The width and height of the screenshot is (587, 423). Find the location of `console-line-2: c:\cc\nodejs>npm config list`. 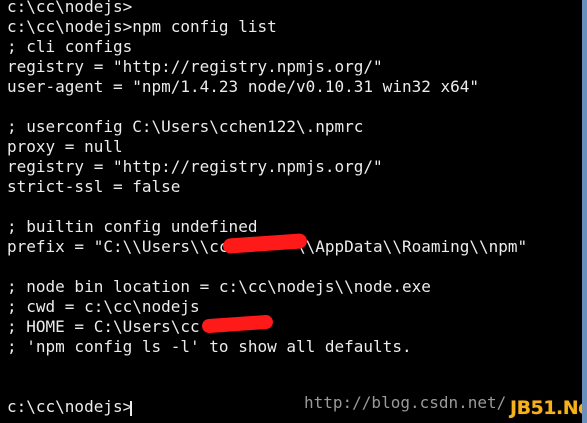

console-line-2: c:\cc\nodejs>npm config list is located at coordinates (142, 26).